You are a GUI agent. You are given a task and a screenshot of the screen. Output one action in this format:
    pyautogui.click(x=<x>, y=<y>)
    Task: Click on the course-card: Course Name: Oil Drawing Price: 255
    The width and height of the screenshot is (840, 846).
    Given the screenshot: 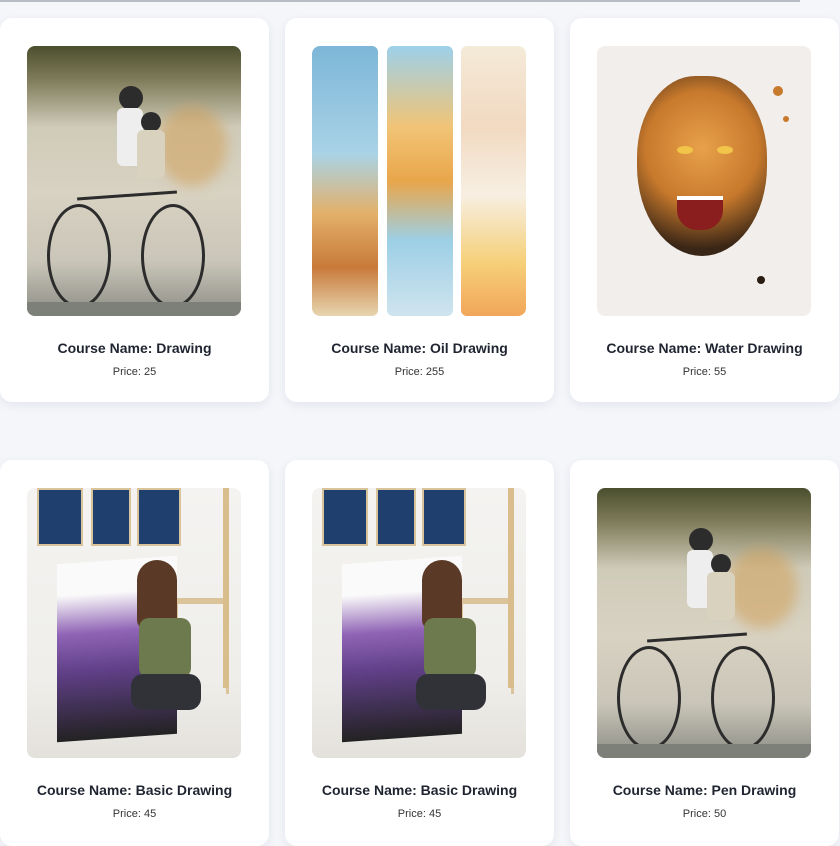 What is the action you would take?
    pyautogui.click(x=419, y=210)
    